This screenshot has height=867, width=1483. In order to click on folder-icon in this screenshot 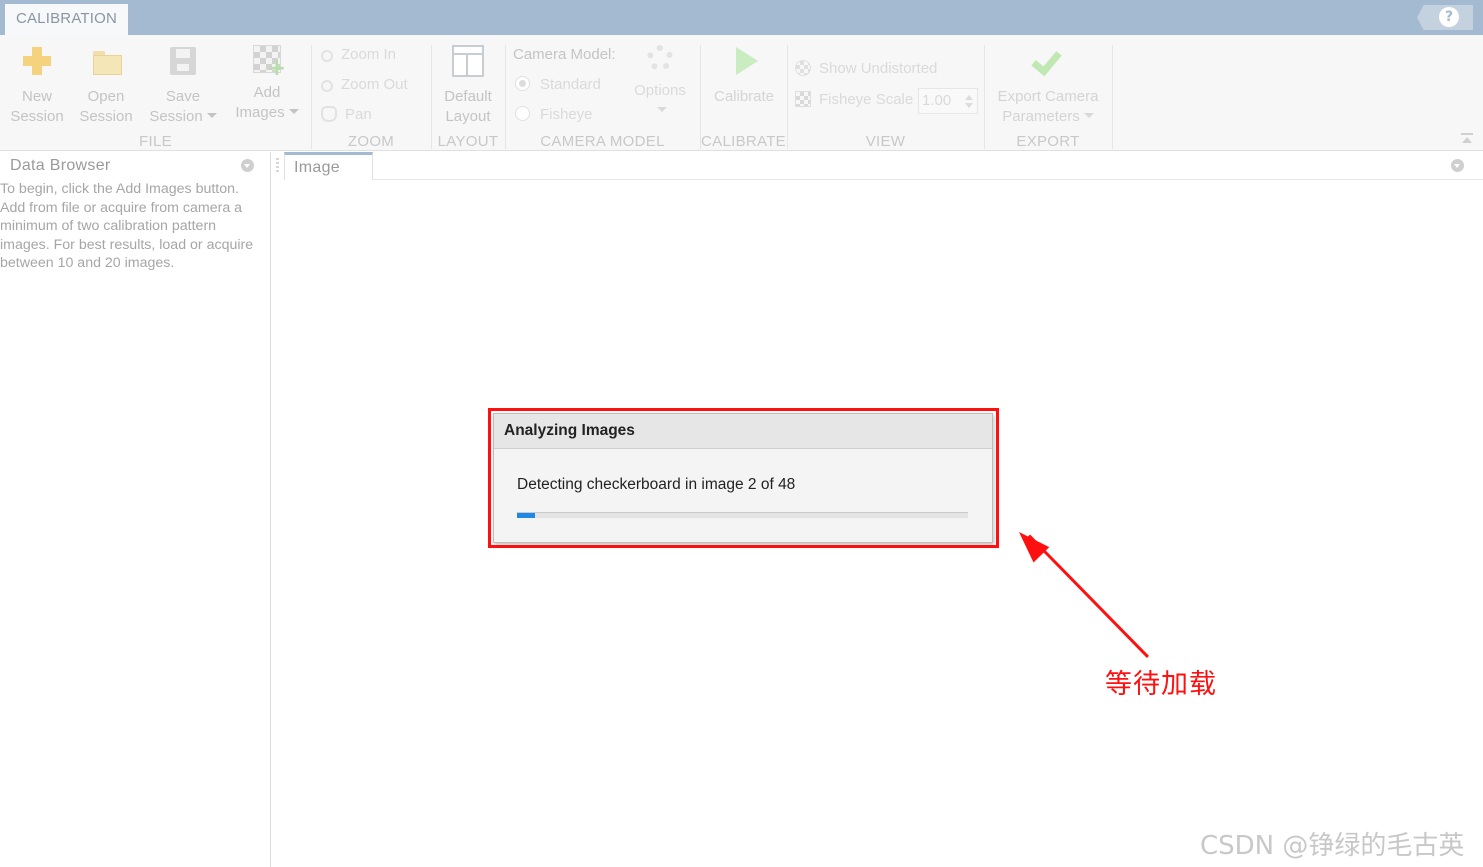, I will do `click(106, 61)`.